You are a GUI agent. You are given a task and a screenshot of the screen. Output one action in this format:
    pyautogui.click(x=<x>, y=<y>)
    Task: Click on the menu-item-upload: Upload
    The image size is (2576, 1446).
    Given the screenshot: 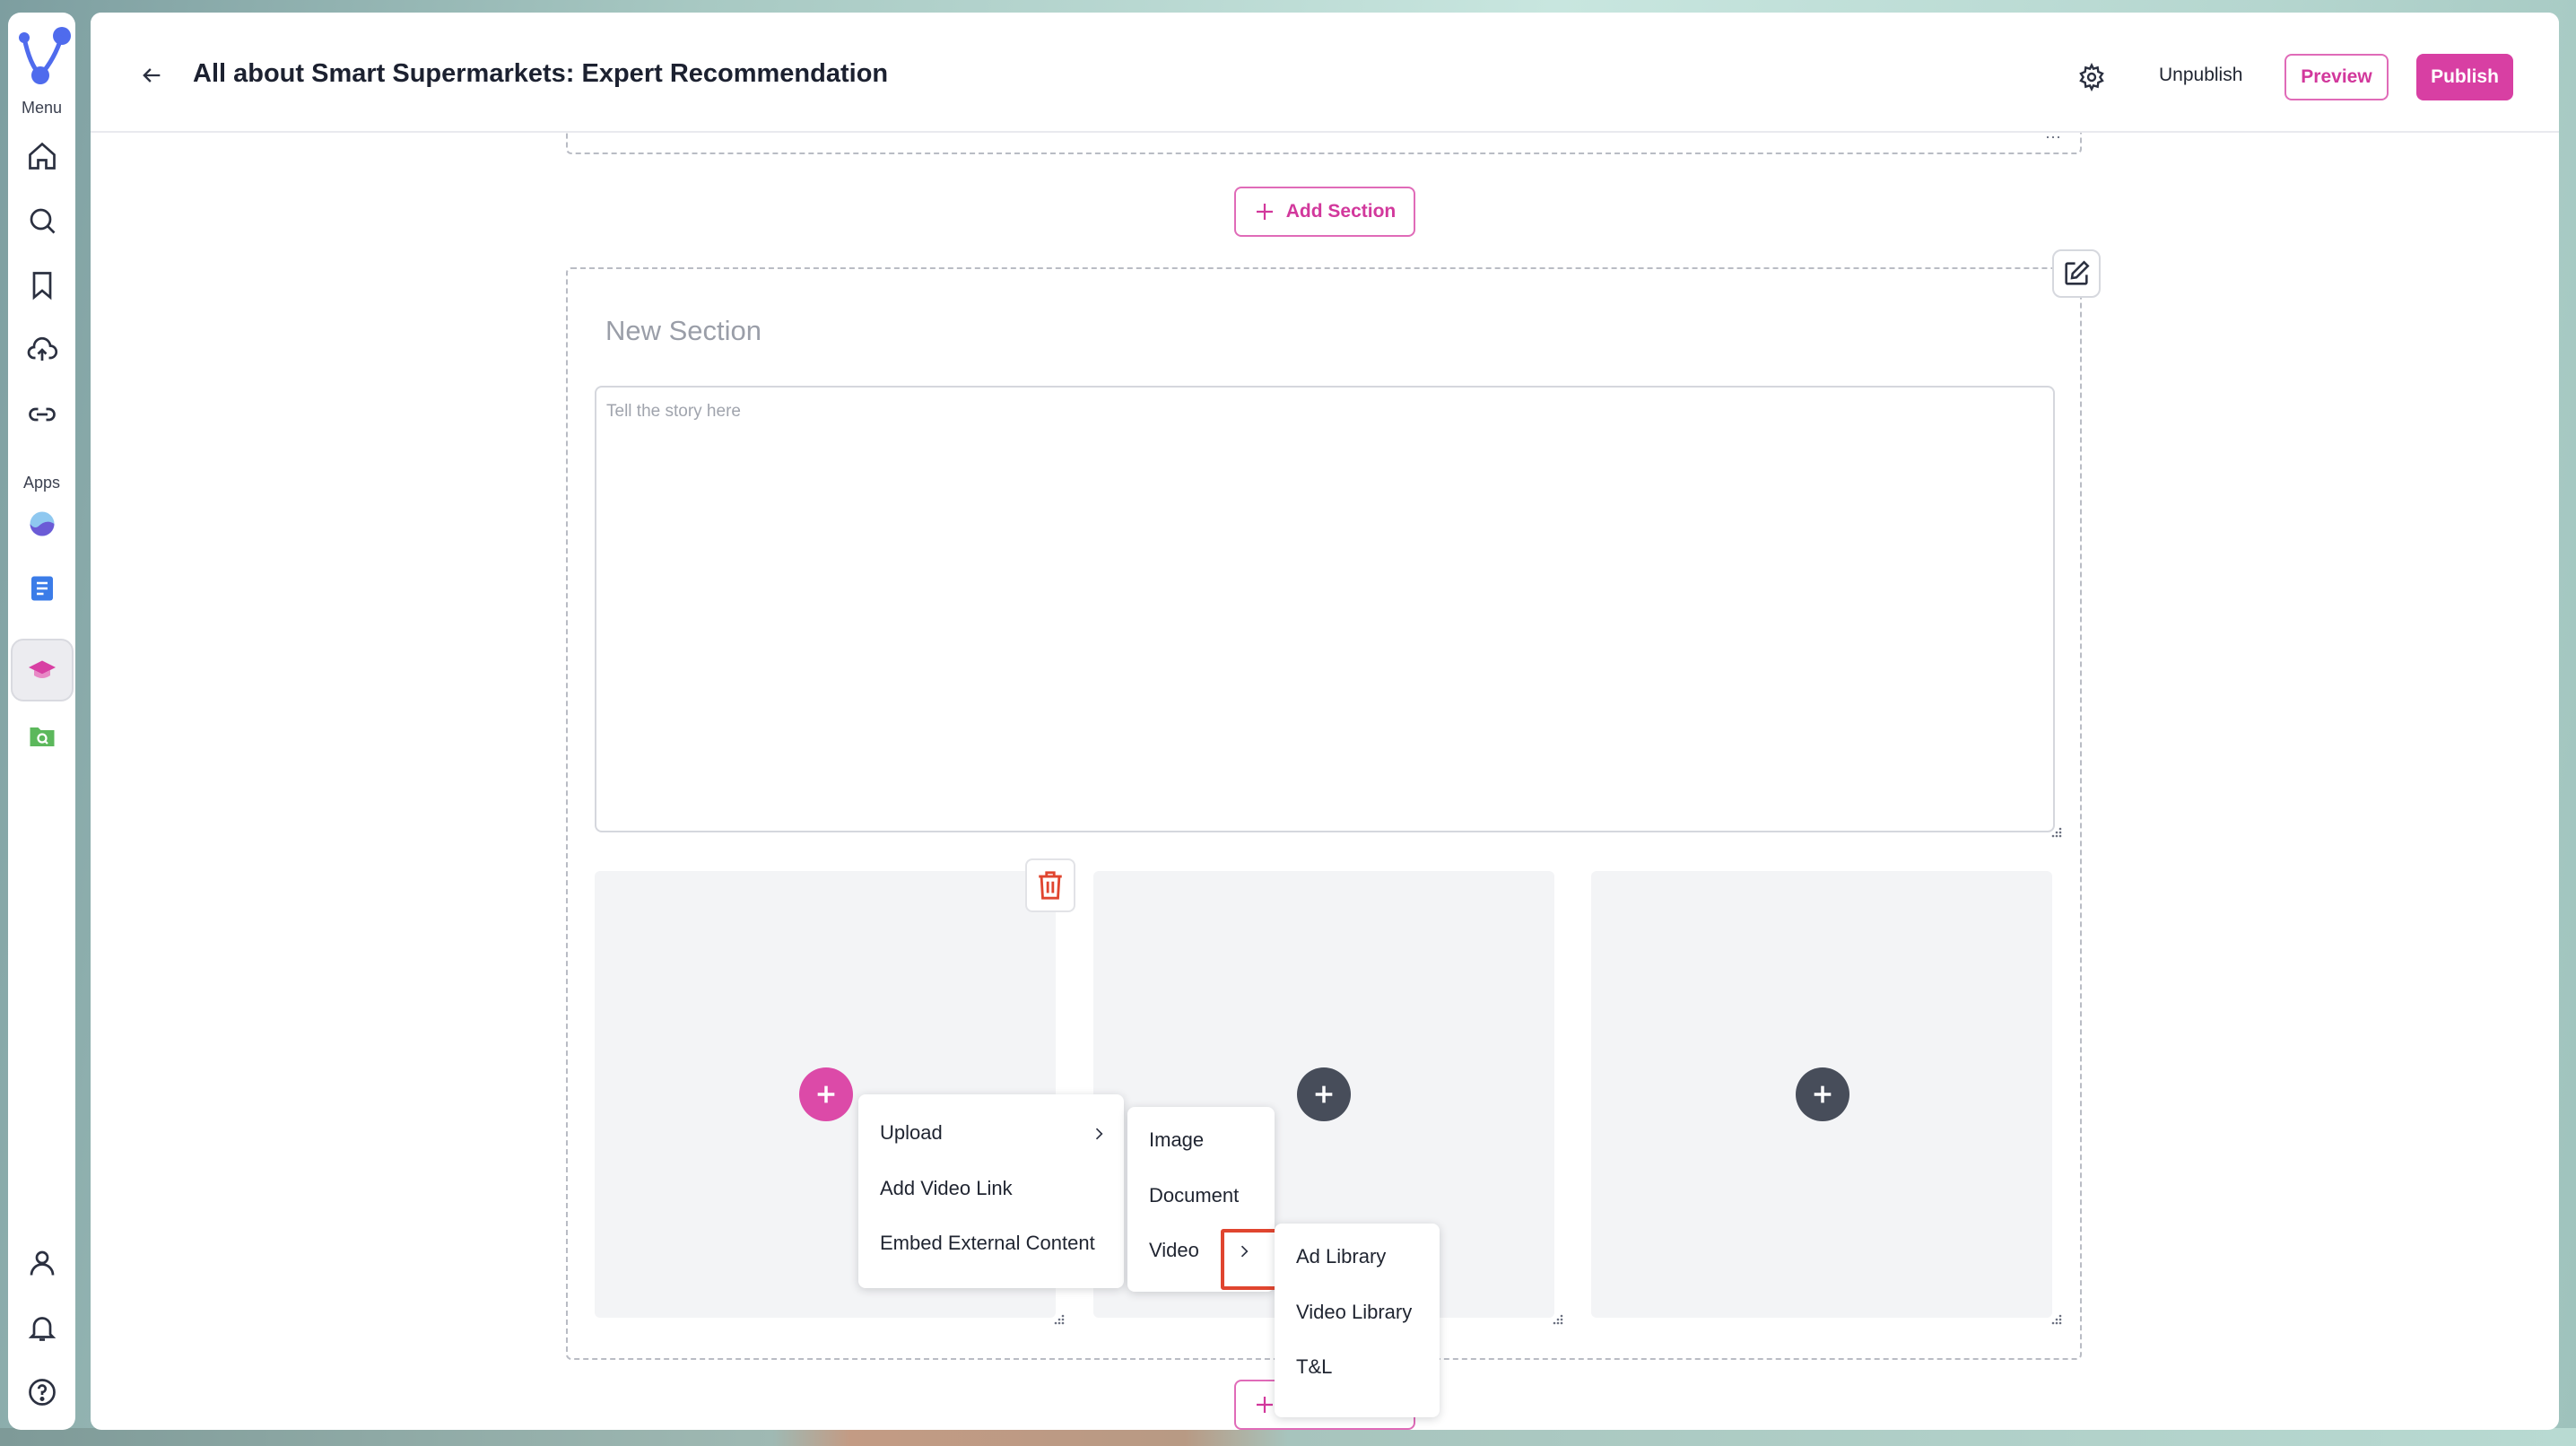 What is the action you would take?
    pyautogui.click(x=911, y=1133)
    